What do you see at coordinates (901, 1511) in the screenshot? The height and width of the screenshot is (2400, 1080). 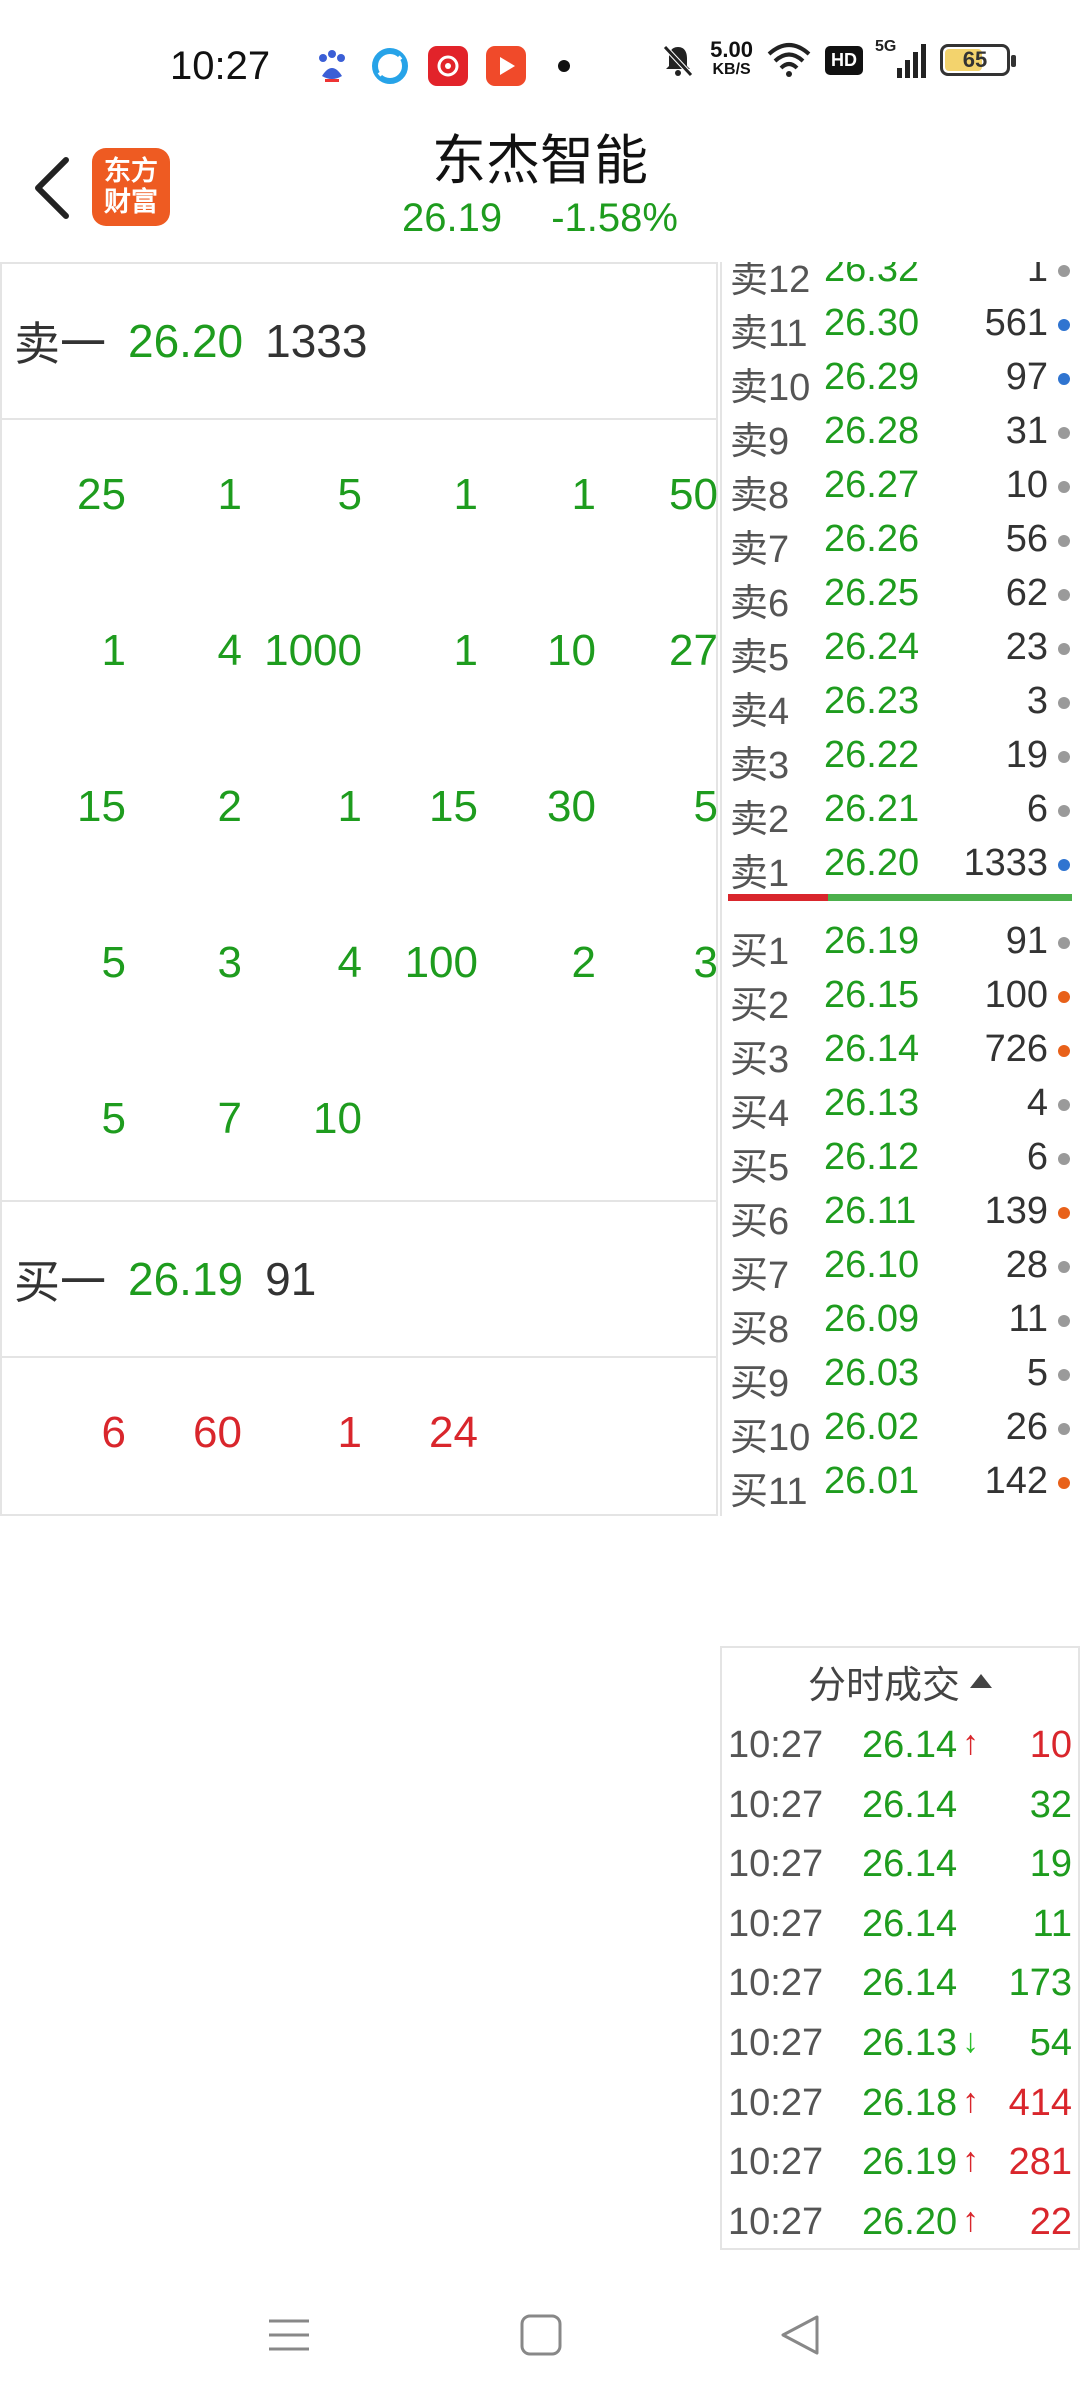 I see `bid-level-row: 买12 26.00 192` at bounding box center [901, 1511].